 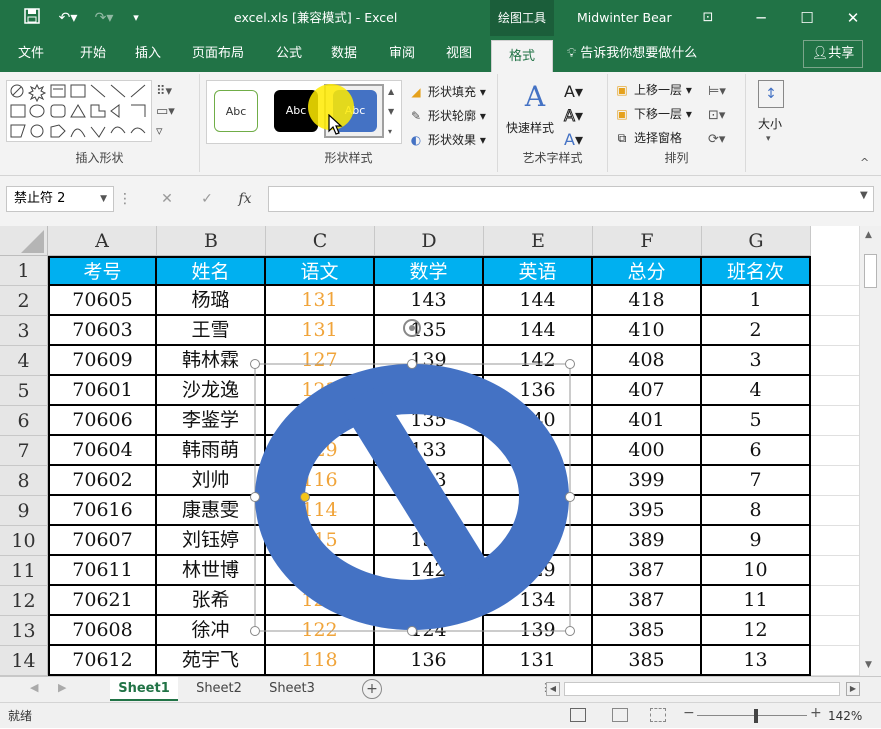 What do you see at coordinates (622, 90) in the screenshot?
I see `bring-forward-icon: ▣` at bounding box center [622, 90].